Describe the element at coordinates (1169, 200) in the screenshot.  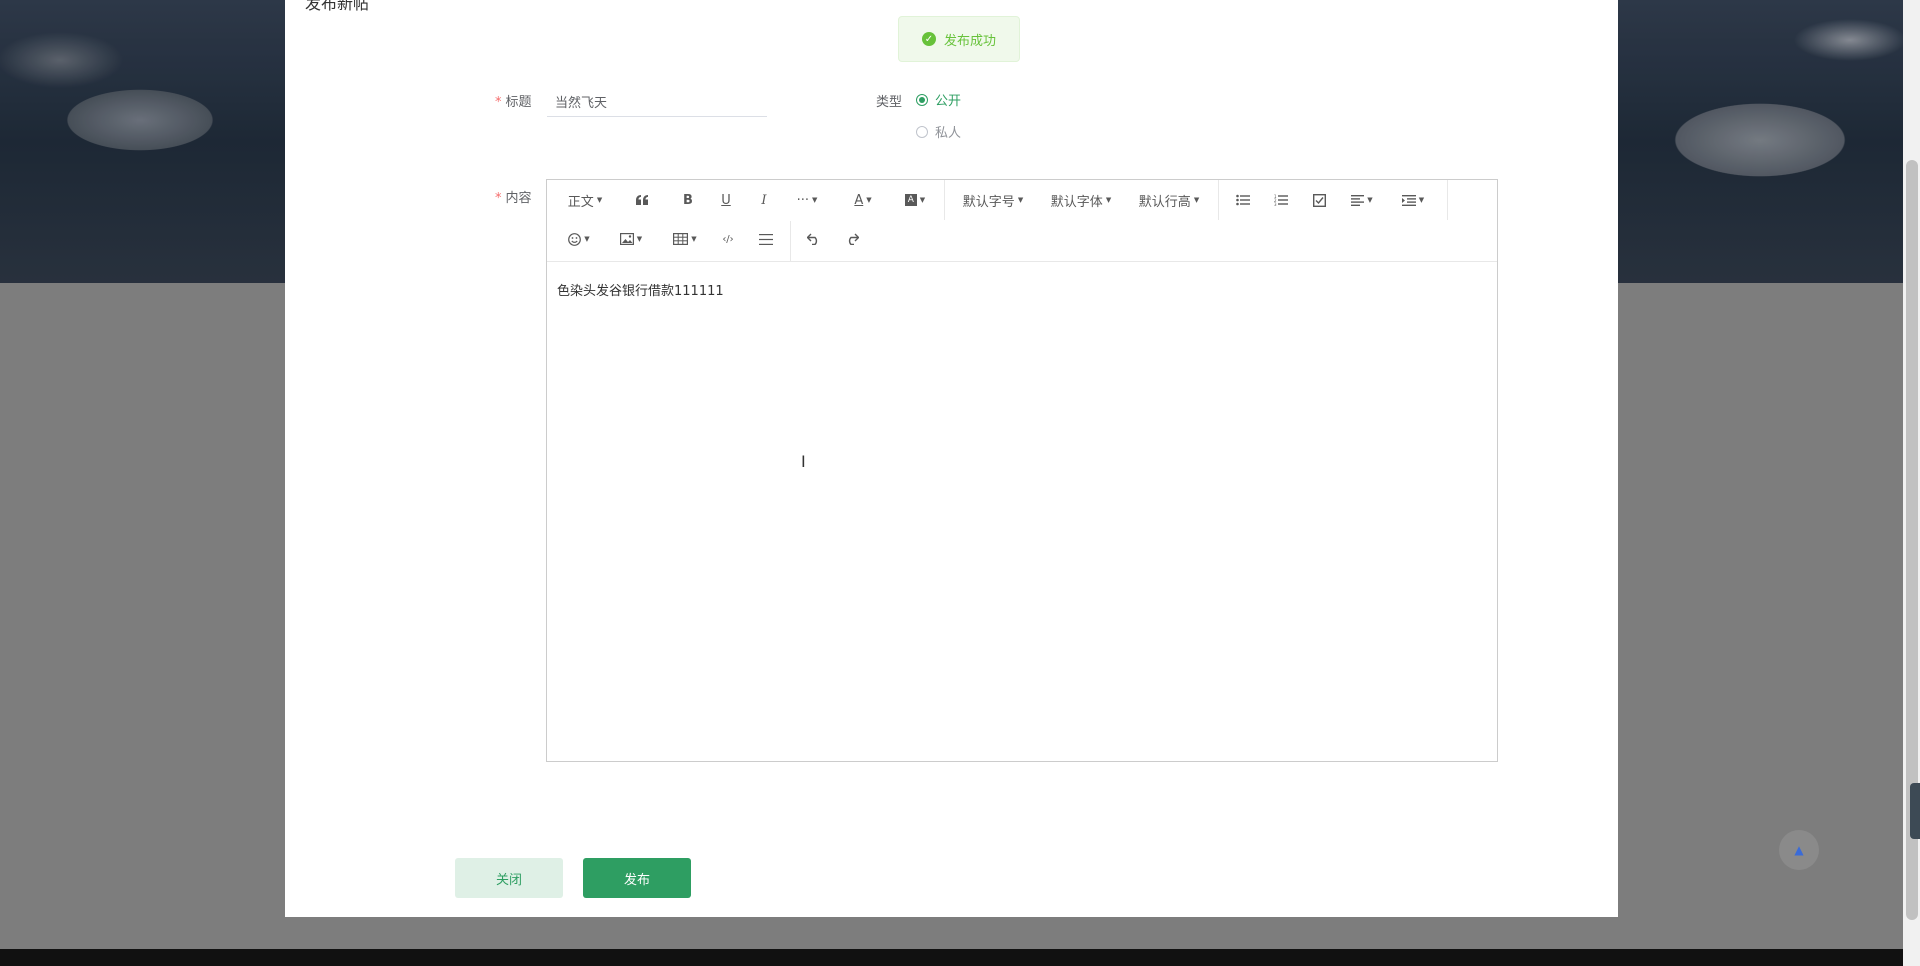
I see `line-height-dropdown: 默认行高 ▼` at that location.